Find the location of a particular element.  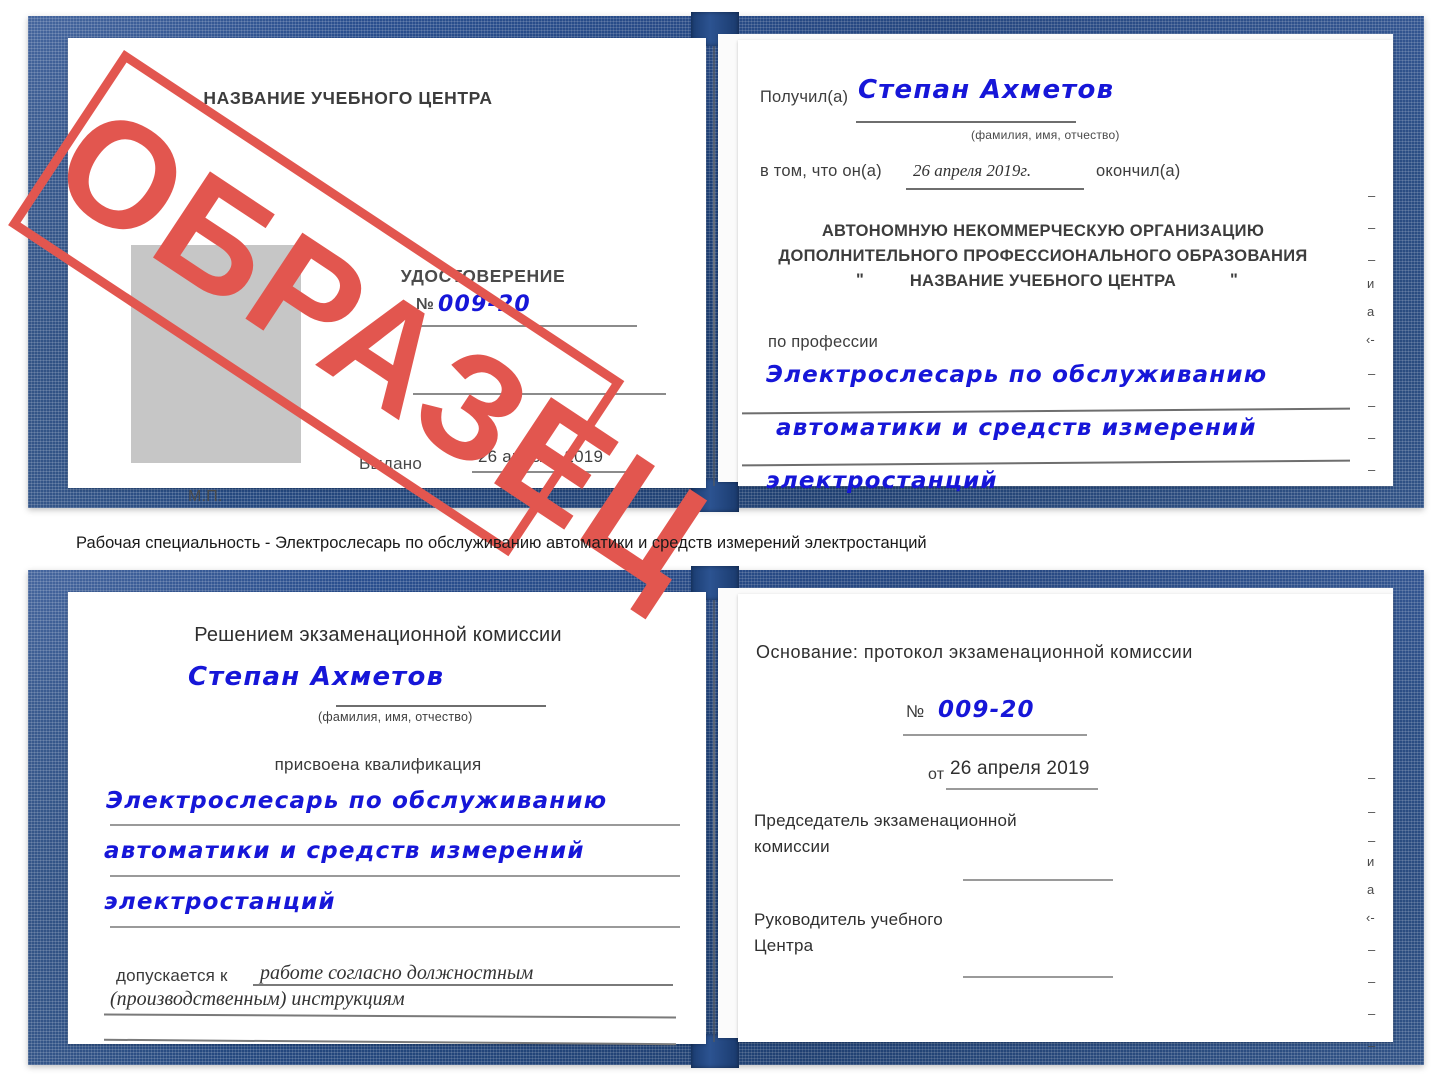

allowed-to-value-line1: работе согласно должностным is located at coordinates (397, 973).